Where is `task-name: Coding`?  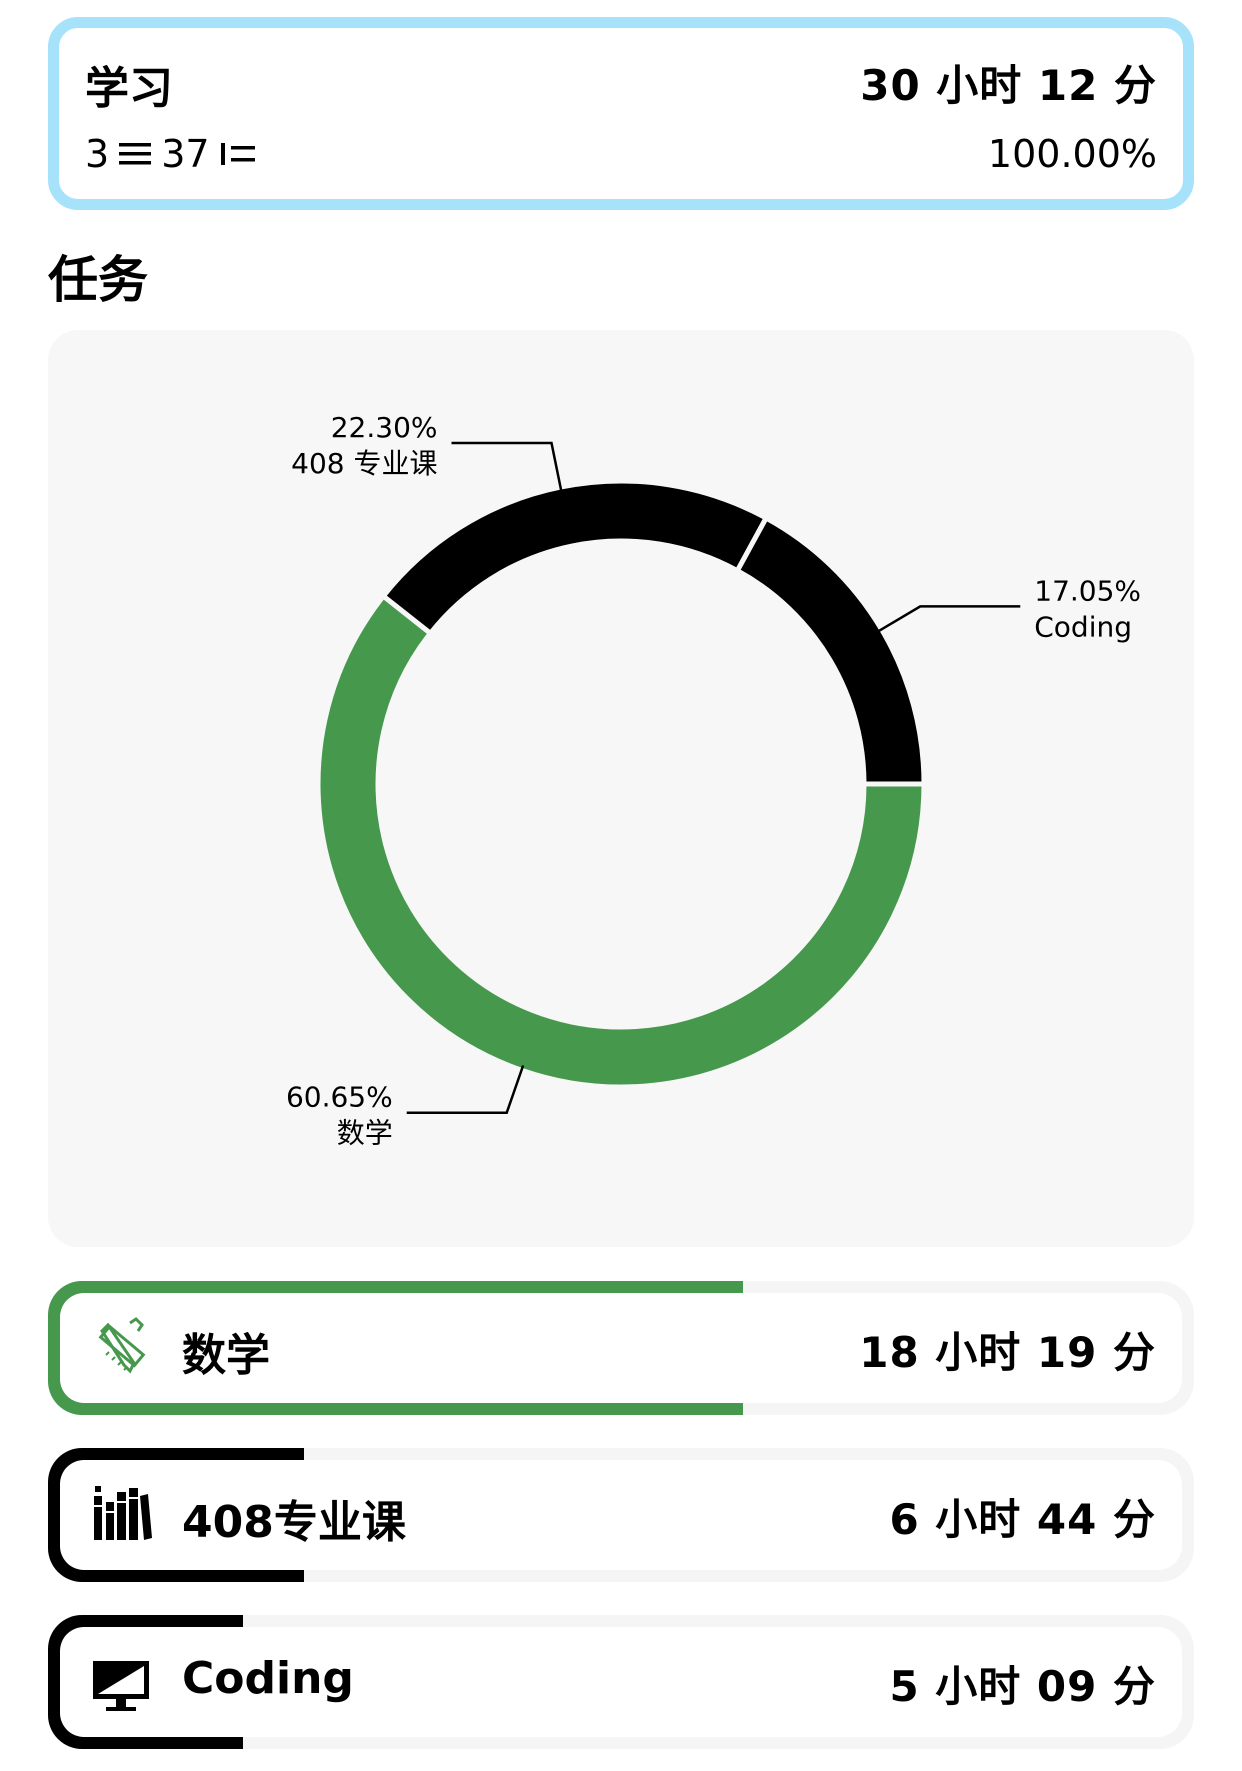
task-name: Coding is located at coordinates (268, 1678).